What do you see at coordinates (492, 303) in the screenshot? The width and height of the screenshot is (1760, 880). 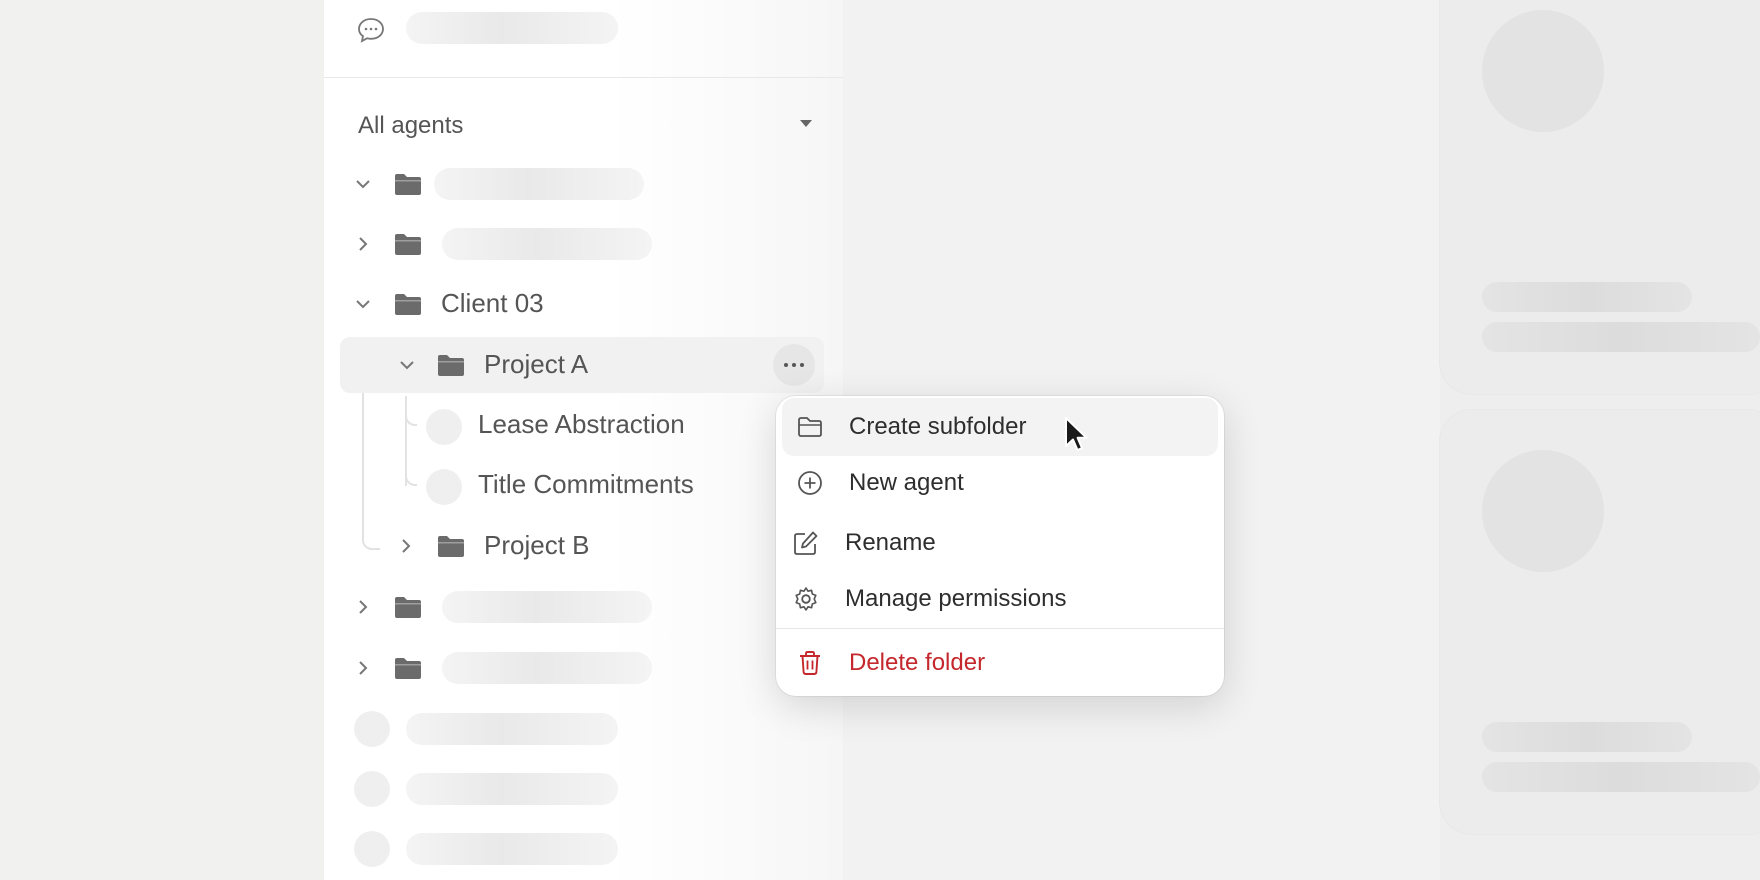 I see `folder-label: Client 03` at bounding box center [492, 303].